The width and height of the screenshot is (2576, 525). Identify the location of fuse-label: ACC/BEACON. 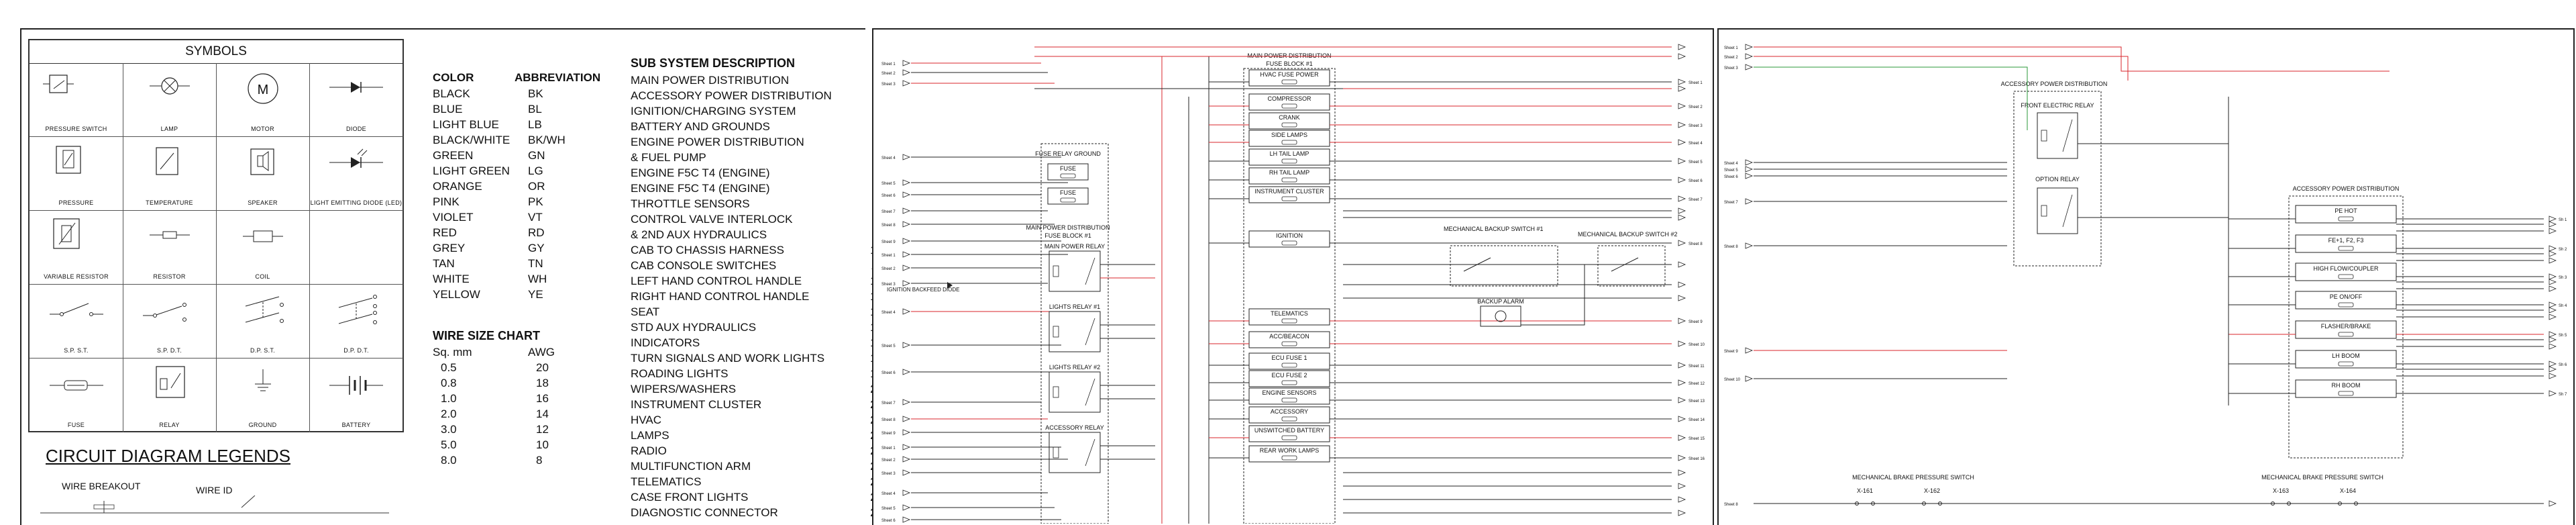
(1289, 336).